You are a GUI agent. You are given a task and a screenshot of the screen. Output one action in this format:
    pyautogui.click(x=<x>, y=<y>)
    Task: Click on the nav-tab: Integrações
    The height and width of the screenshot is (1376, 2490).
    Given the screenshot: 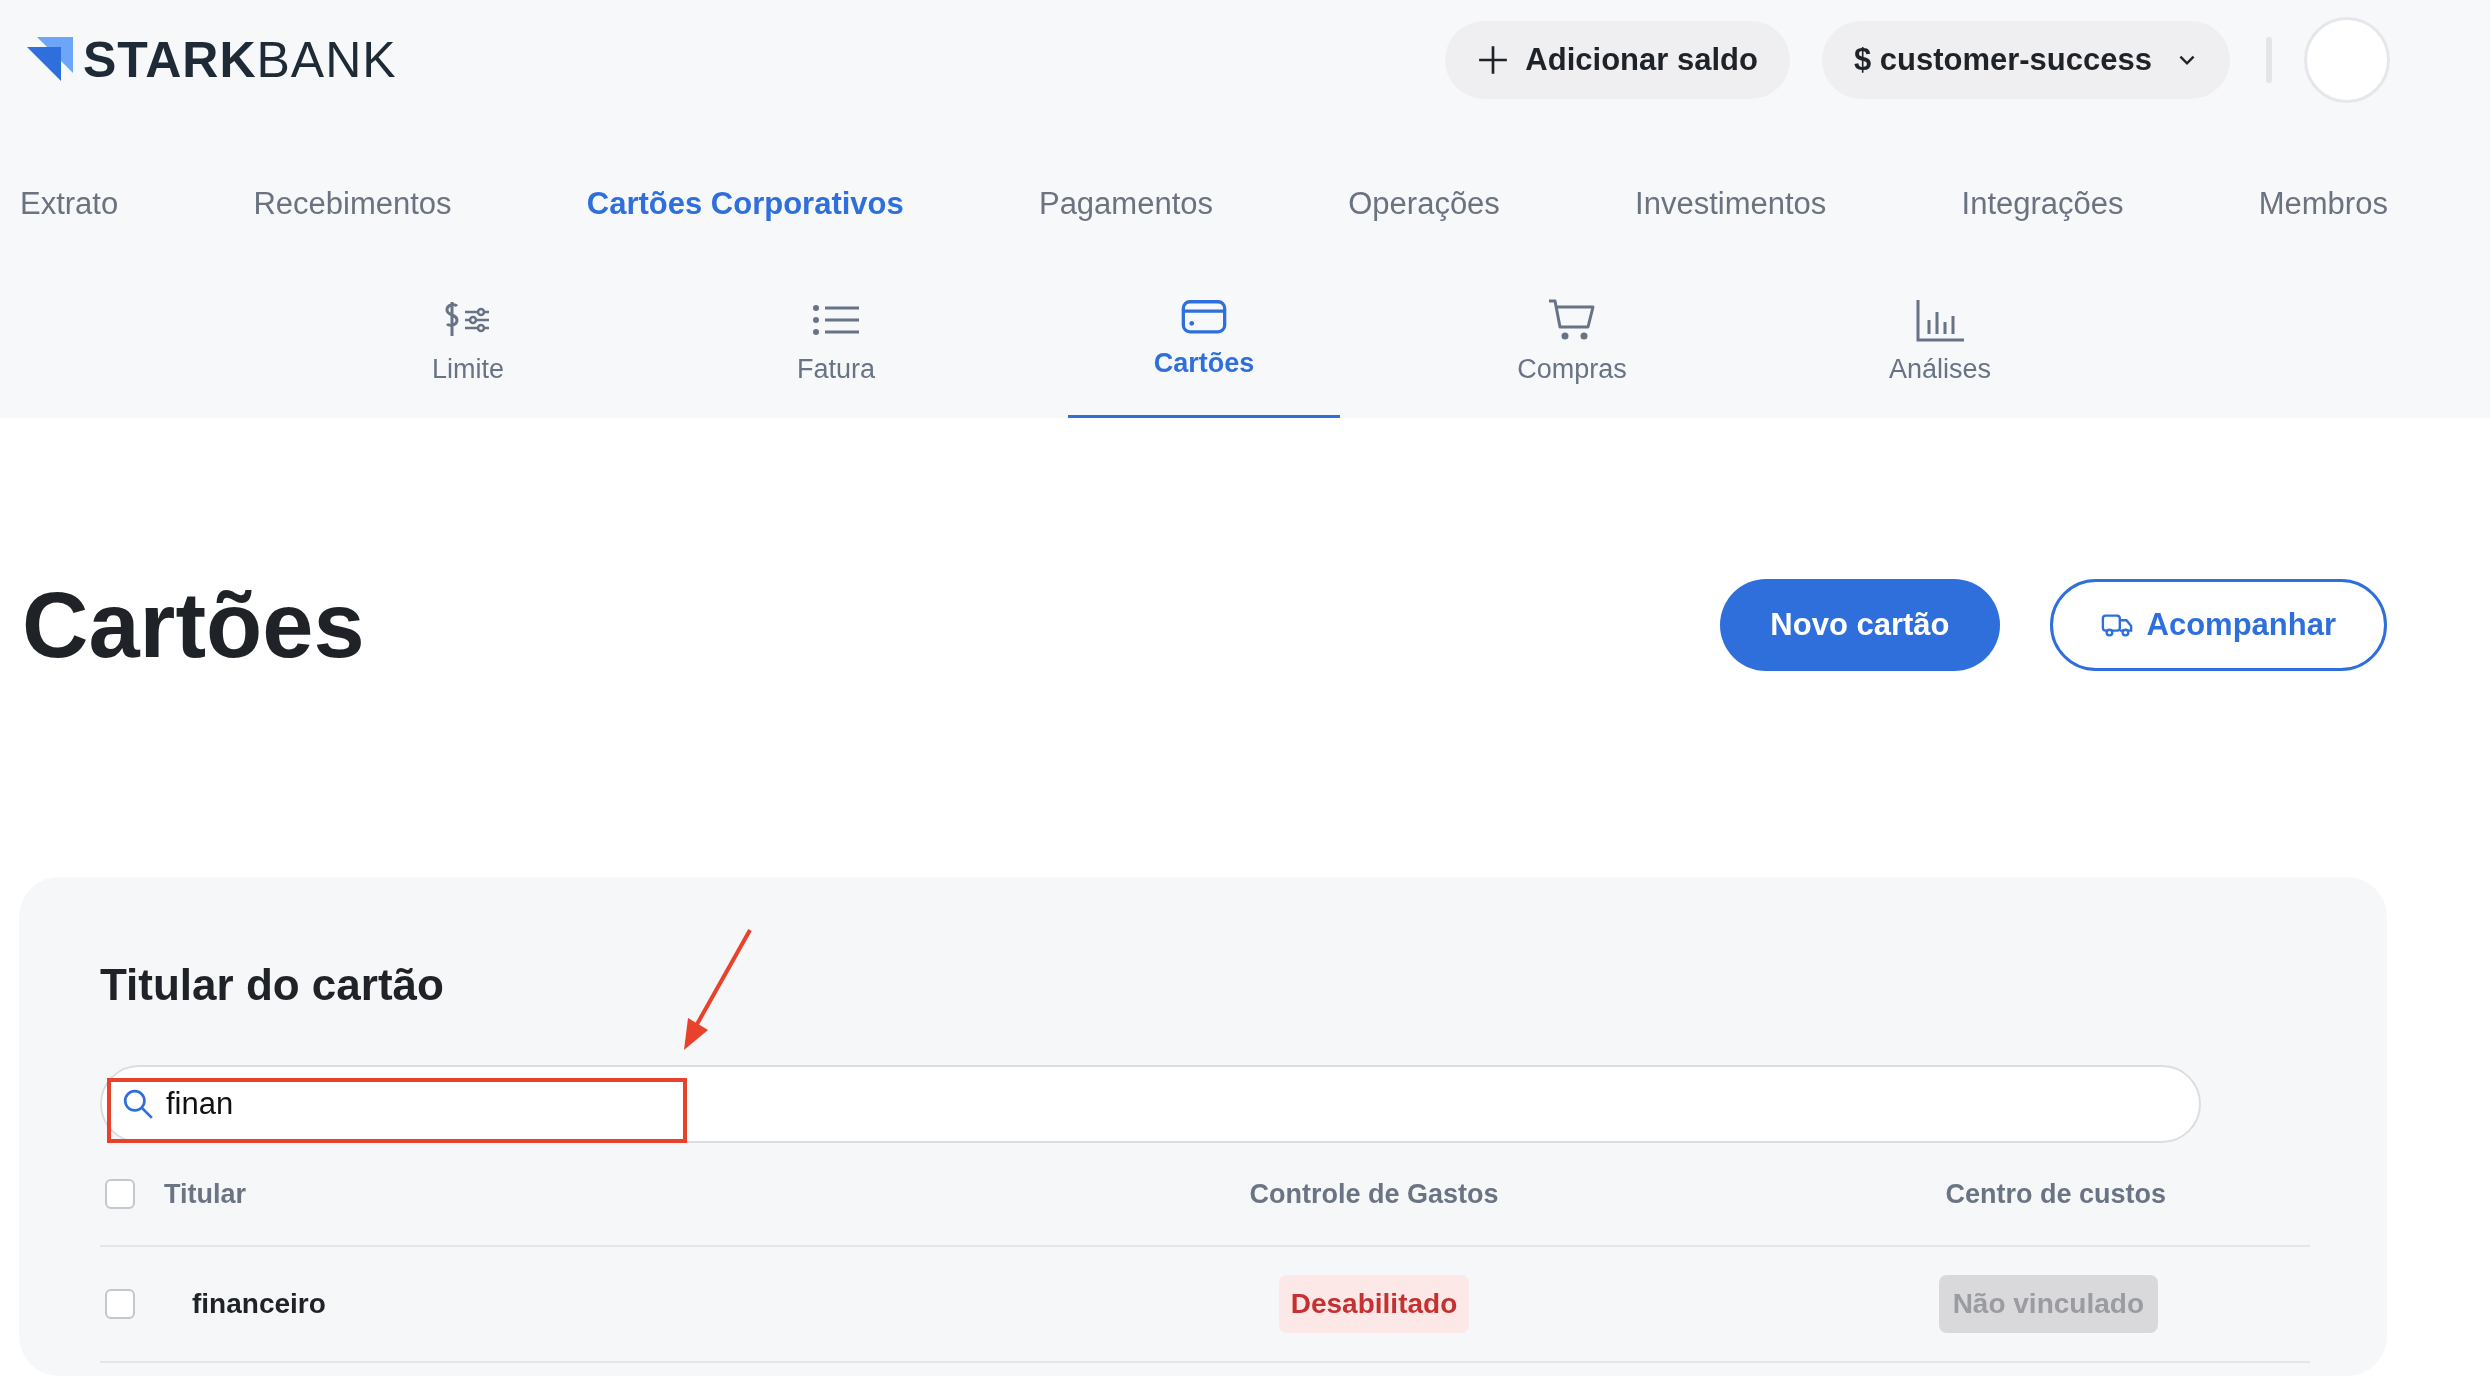 What is the action you would take?
    pyautogui.click(x=2042, y=204)
    